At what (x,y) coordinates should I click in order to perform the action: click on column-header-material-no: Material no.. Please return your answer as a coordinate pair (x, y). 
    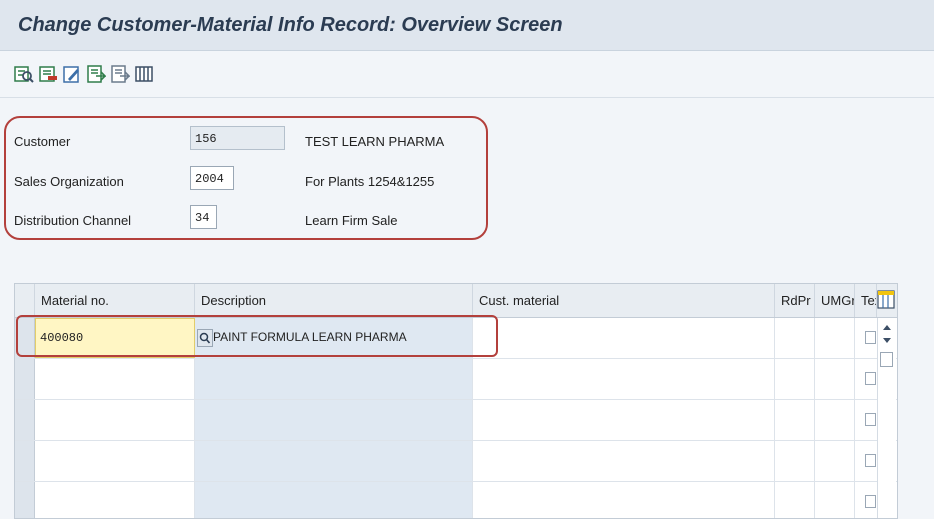
    Looking at the image, I should click on (115, 300).